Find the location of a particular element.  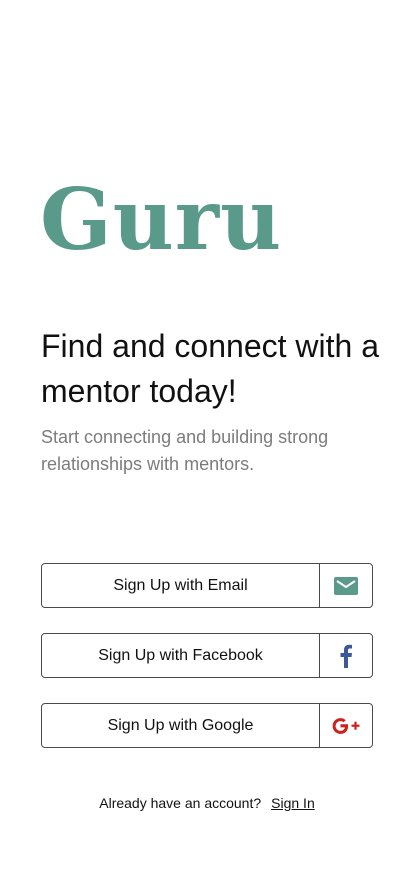

signup-email-button: Sign Up with Email is located at coordinates (207, 585).